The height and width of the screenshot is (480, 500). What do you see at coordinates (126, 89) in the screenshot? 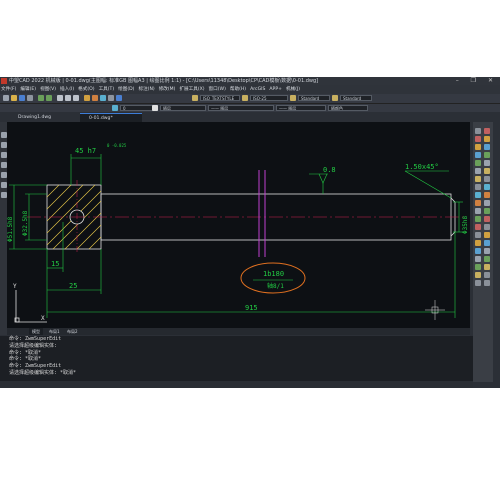
I see `menu-item: 绘图(D)` at bounding box center [126, 89].